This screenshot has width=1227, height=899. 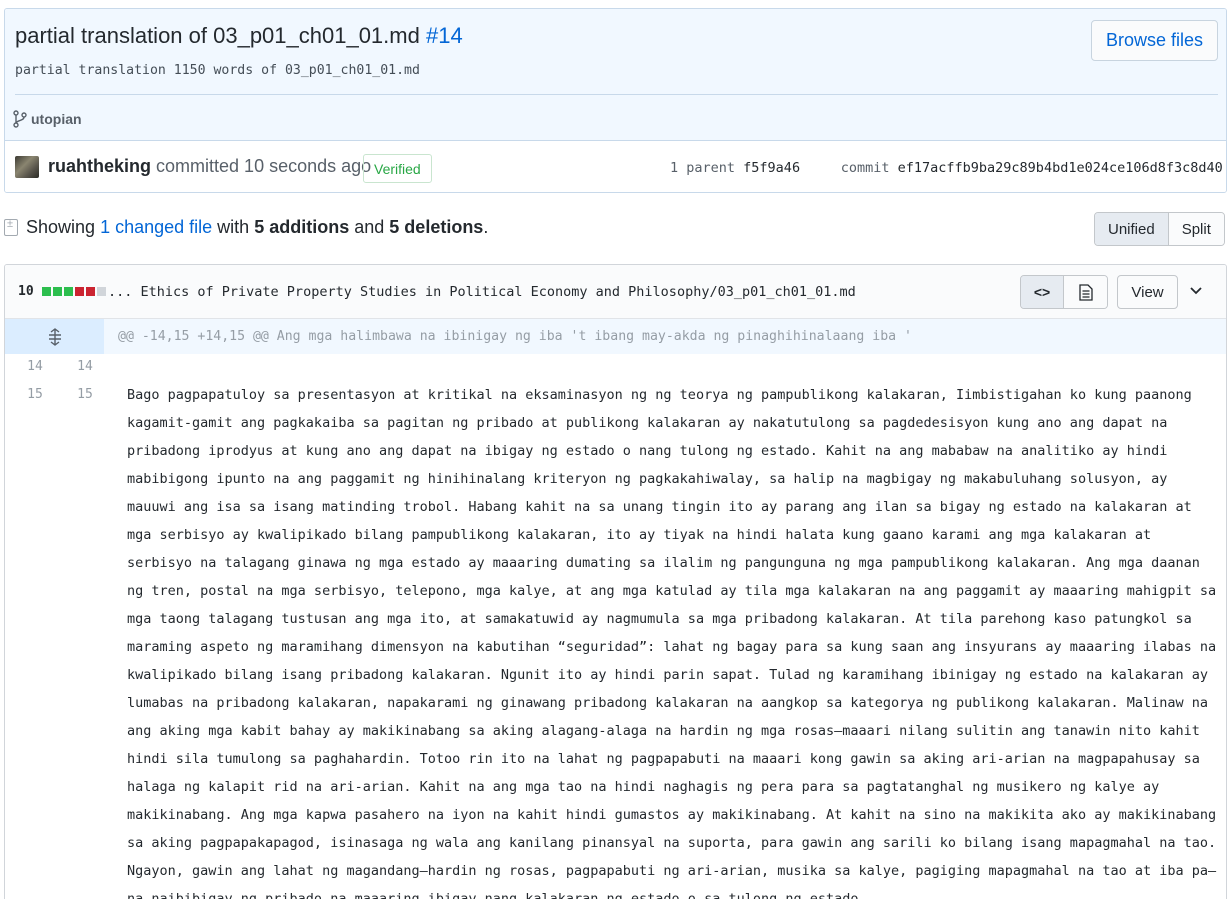 I want to click on author-line: ruahtheking committed 10 seconds ago, so click(x=209, y=166).